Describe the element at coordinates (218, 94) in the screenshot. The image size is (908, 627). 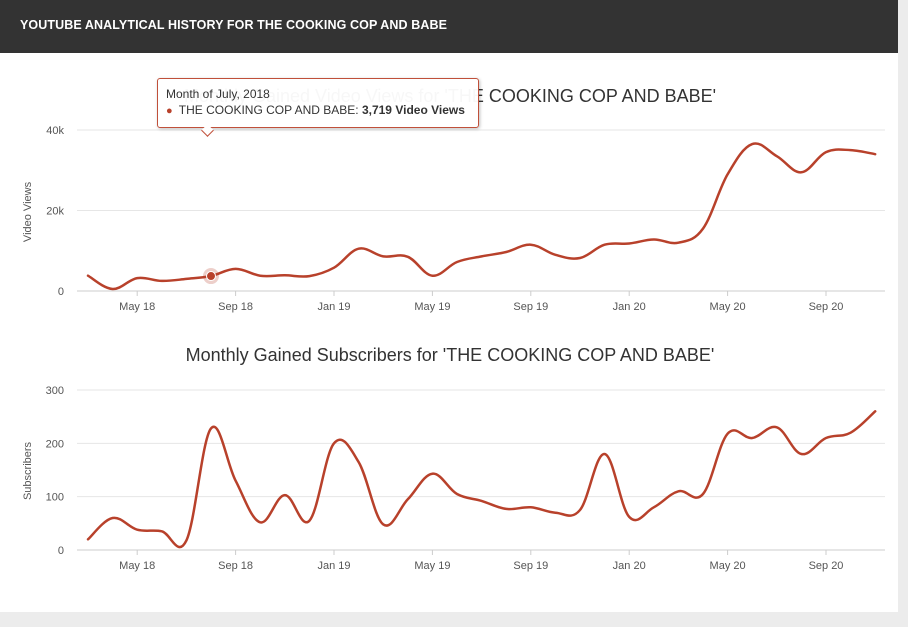
I see `tooltip-date: Month of July, 2018` at that location.